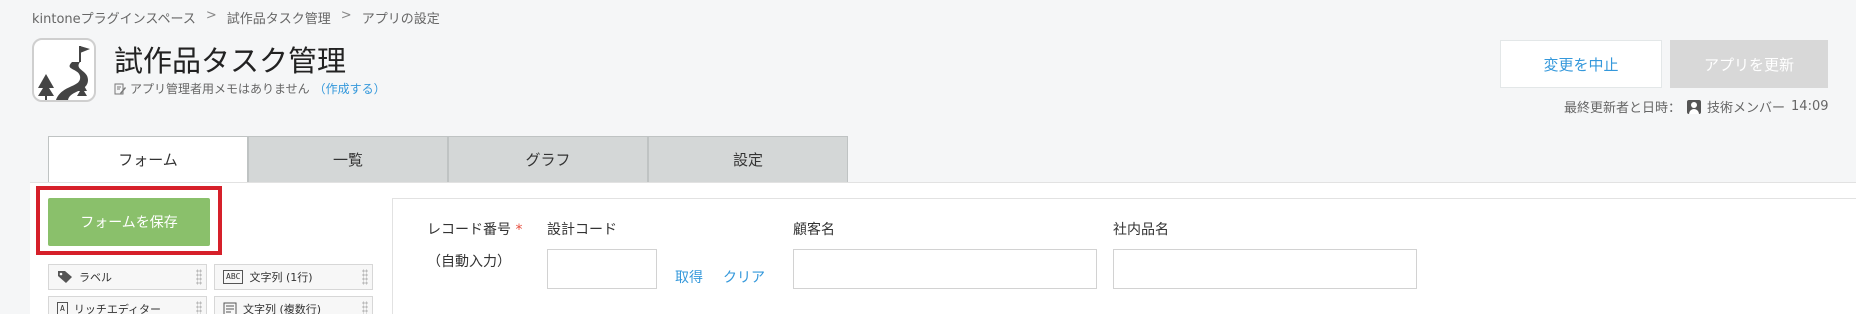  Describe the element at coordinates (689, 277) in the screenshot. I see `fetch-link: 取得` at that location.